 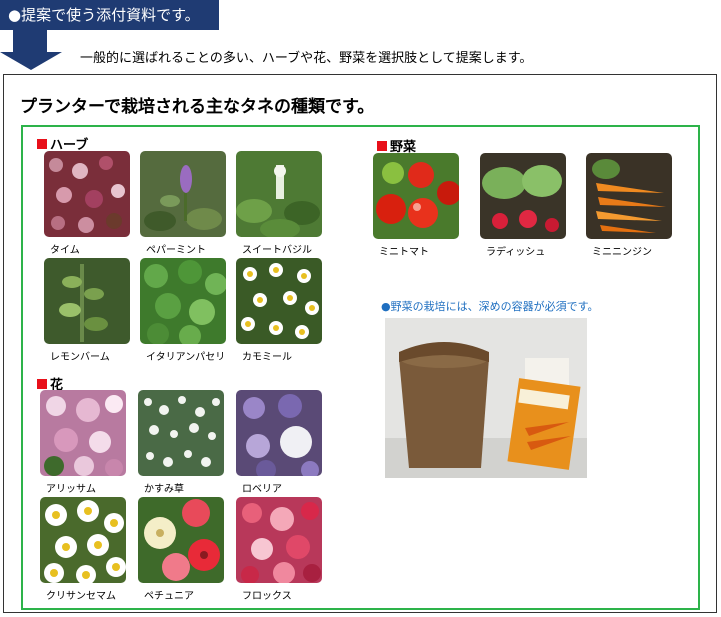 I want to click on vegetable-item: ラディッシュ, so click(x=523, y=205).